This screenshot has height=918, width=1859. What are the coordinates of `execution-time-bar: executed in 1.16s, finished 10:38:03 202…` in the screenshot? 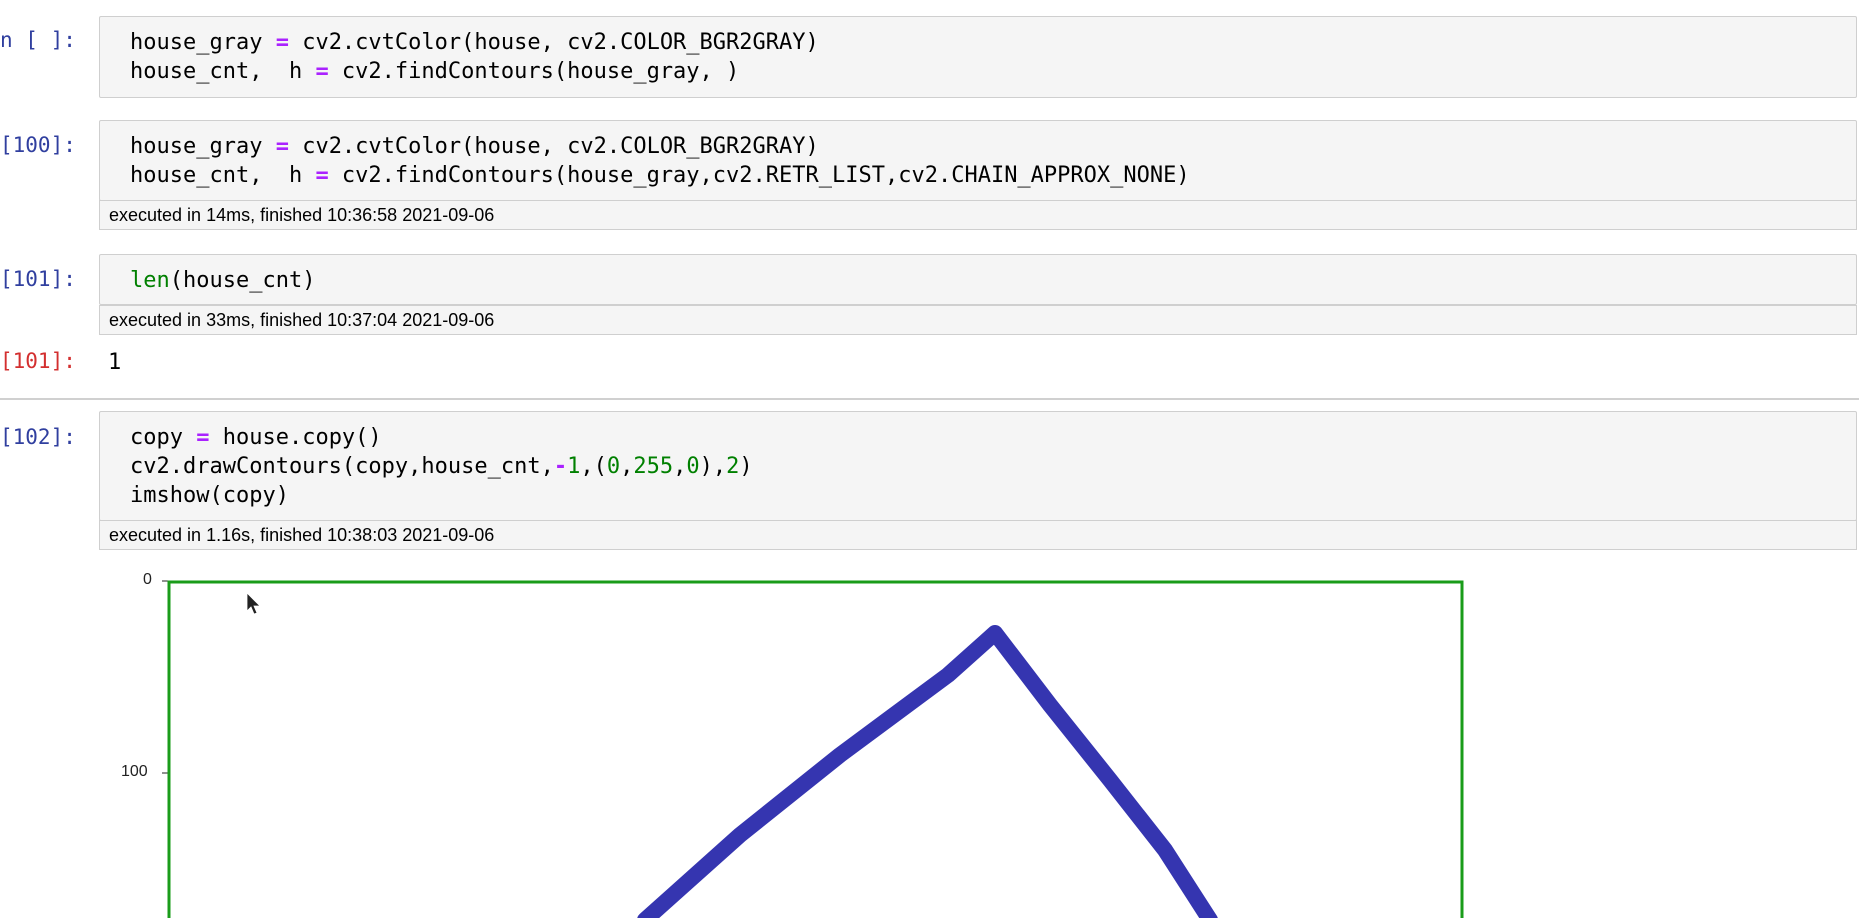 It's located at (978, 535).